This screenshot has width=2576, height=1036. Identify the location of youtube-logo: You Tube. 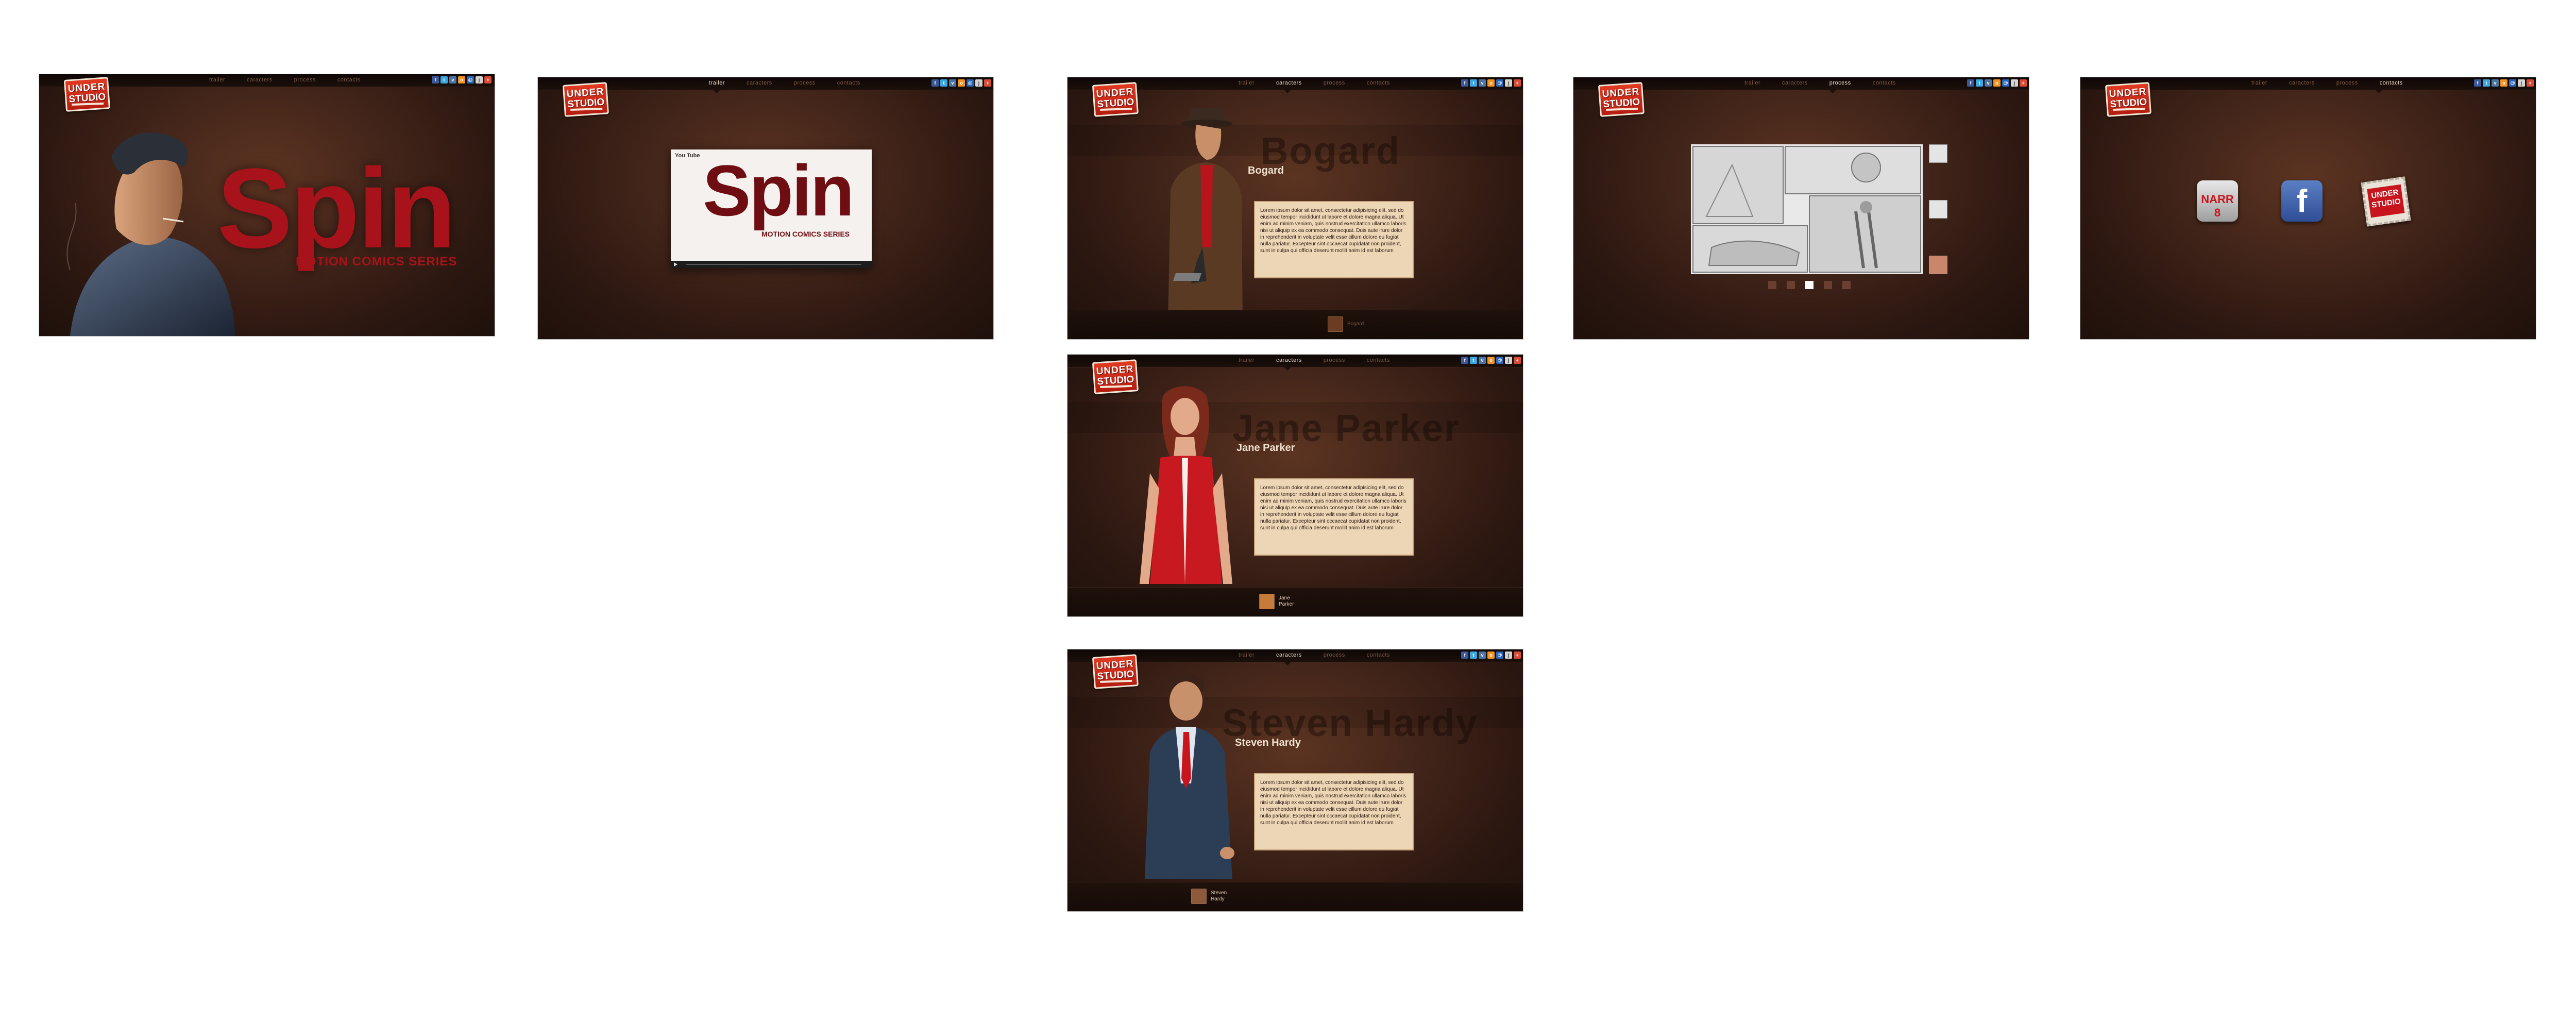
(687, 156).